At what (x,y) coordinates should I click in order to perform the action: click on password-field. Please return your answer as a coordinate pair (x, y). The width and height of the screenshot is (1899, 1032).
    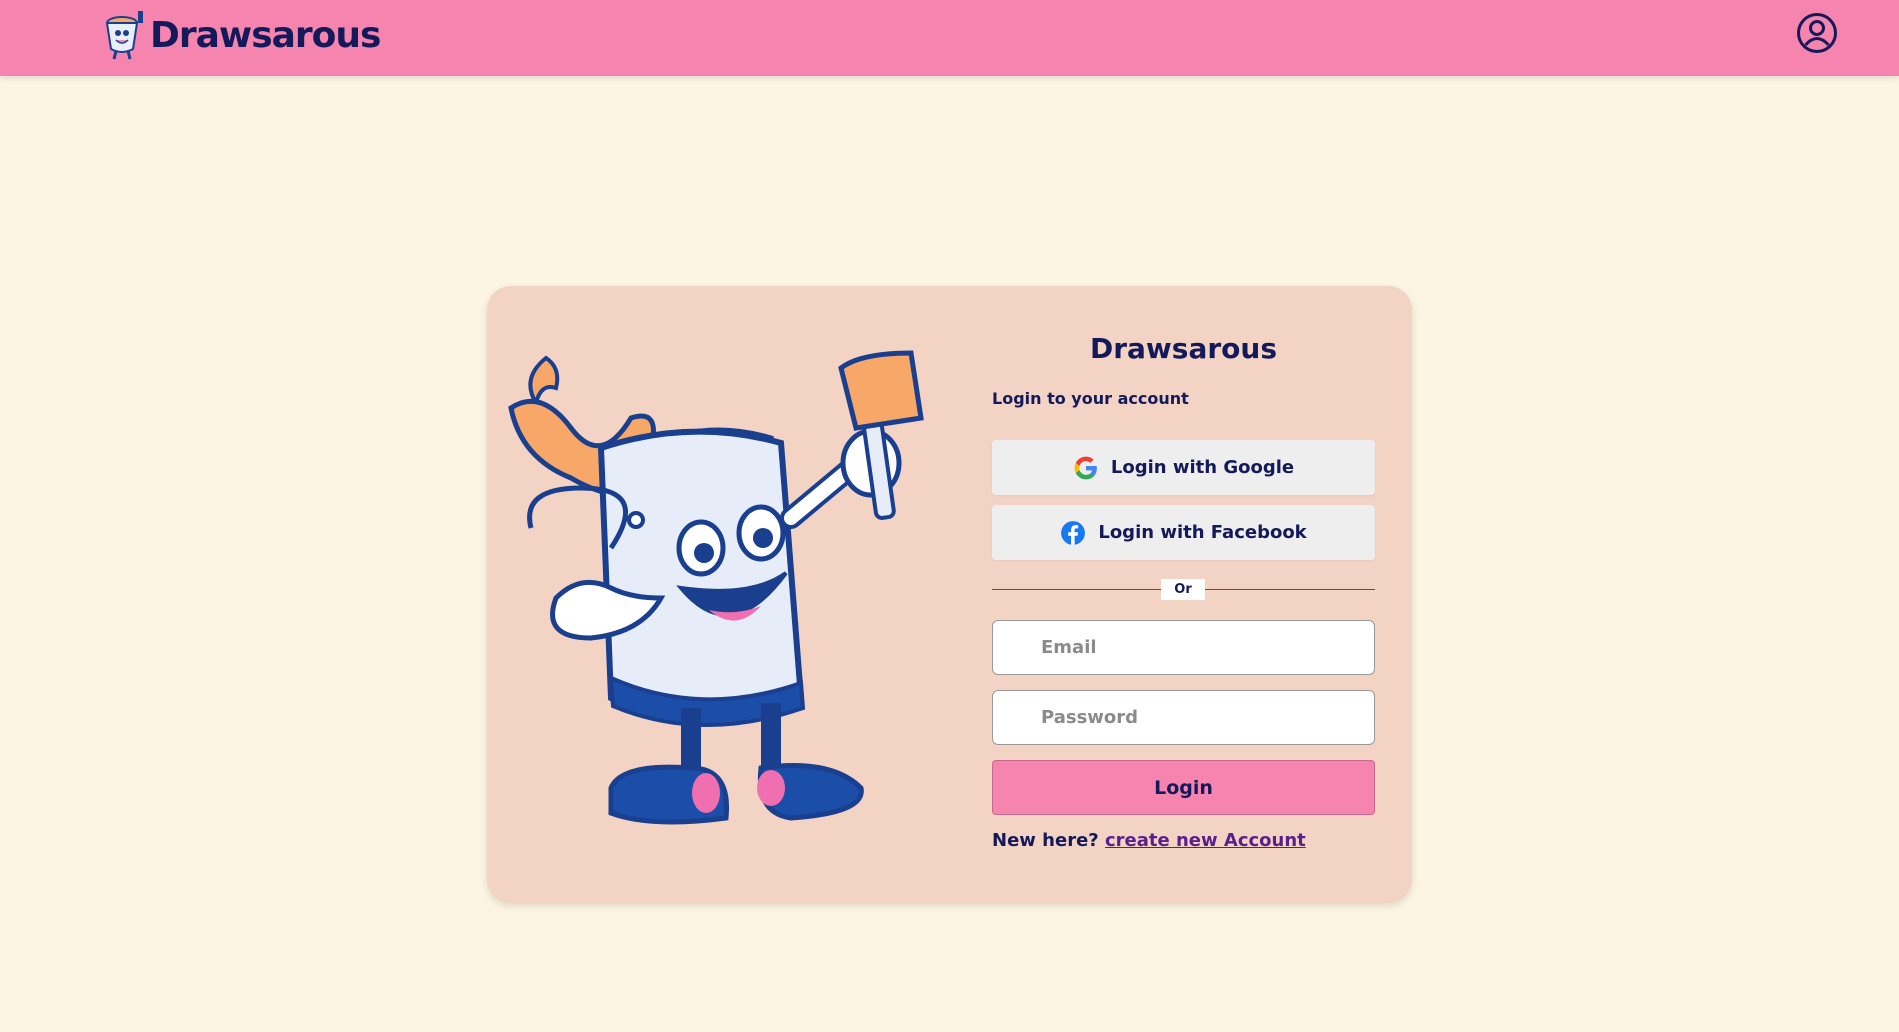
    Looking at the image, I should click on (1183, 717).